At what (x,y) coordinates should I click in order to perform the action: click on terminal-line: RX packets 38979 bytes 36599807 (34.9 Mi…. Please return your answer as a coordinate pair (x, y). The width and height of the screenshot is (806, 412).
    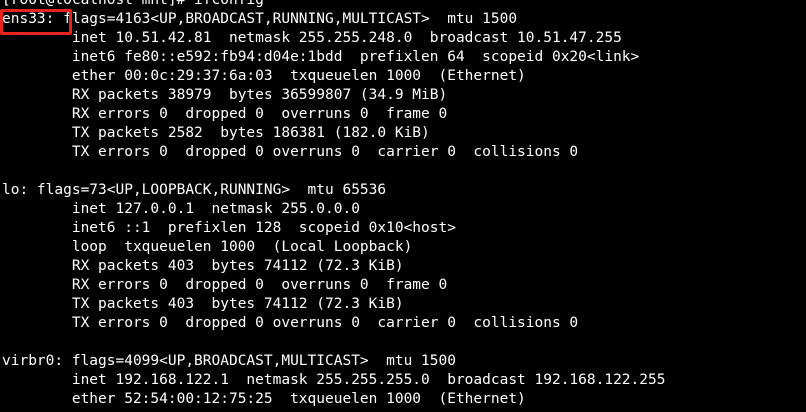
    Looking at the image, I should click on (225, 95).